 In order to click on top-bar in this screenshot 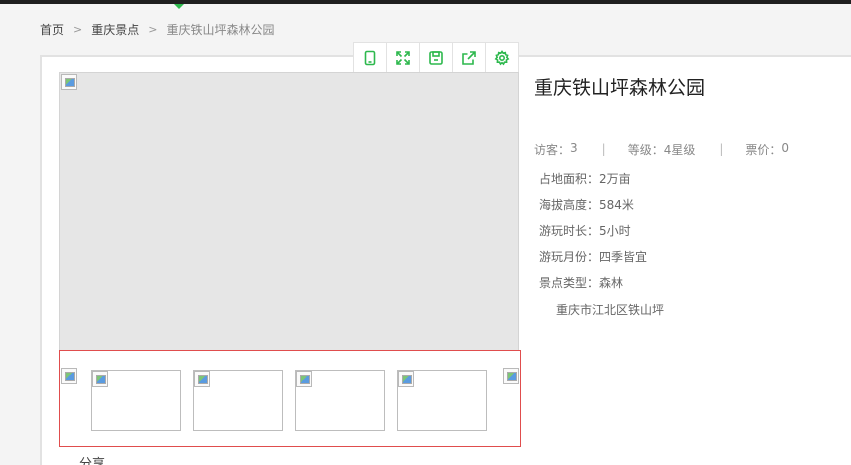, I will do `click(425, 2)`.